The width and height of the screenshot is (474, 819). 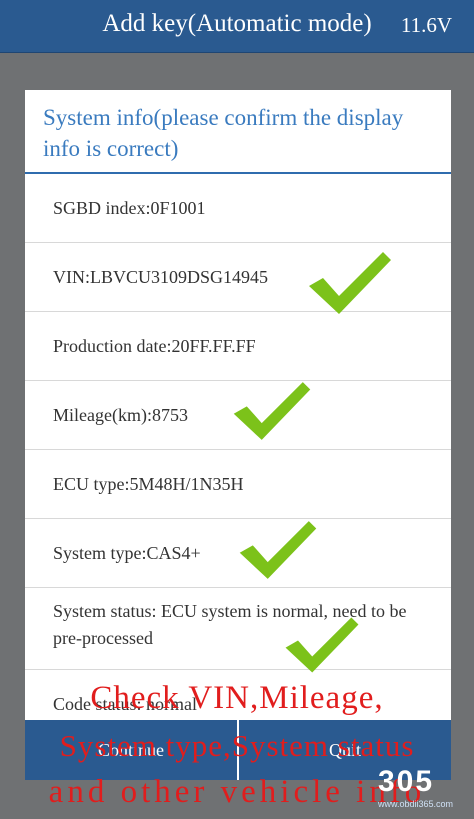 I want to click on info-row-ecu-type: ECU type:5M48H/1N35H, so click(x=238, y=484).